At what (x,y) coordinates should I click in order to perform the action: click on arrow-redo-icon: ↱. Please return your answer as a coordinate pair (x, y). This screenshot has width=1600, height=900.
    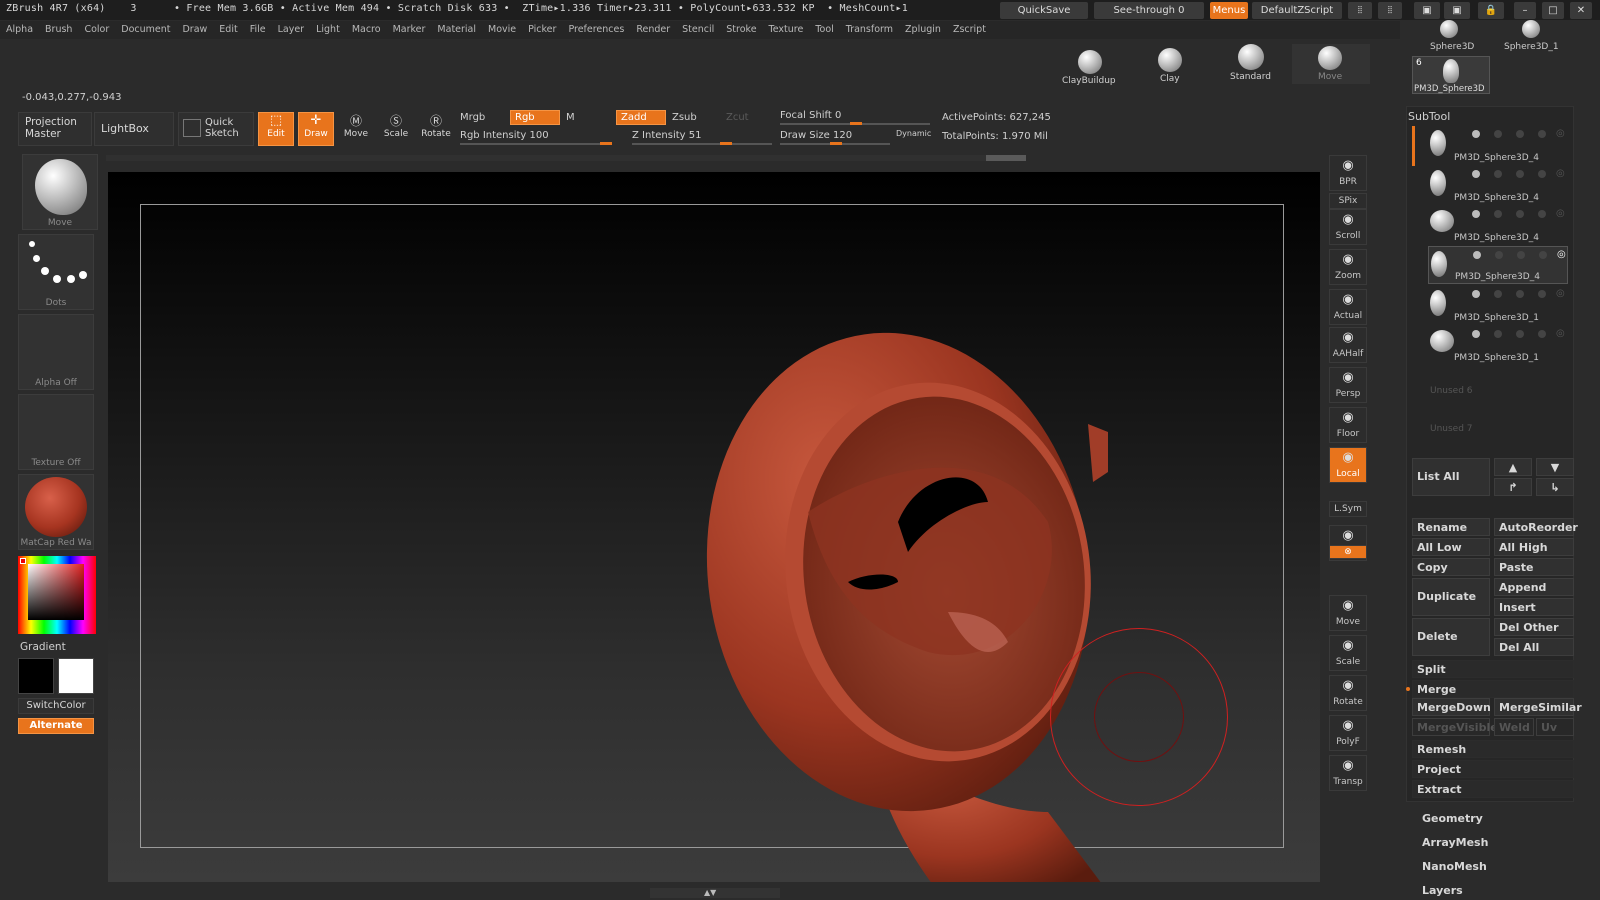
    Looking at the image, I should click on (1513, 487).